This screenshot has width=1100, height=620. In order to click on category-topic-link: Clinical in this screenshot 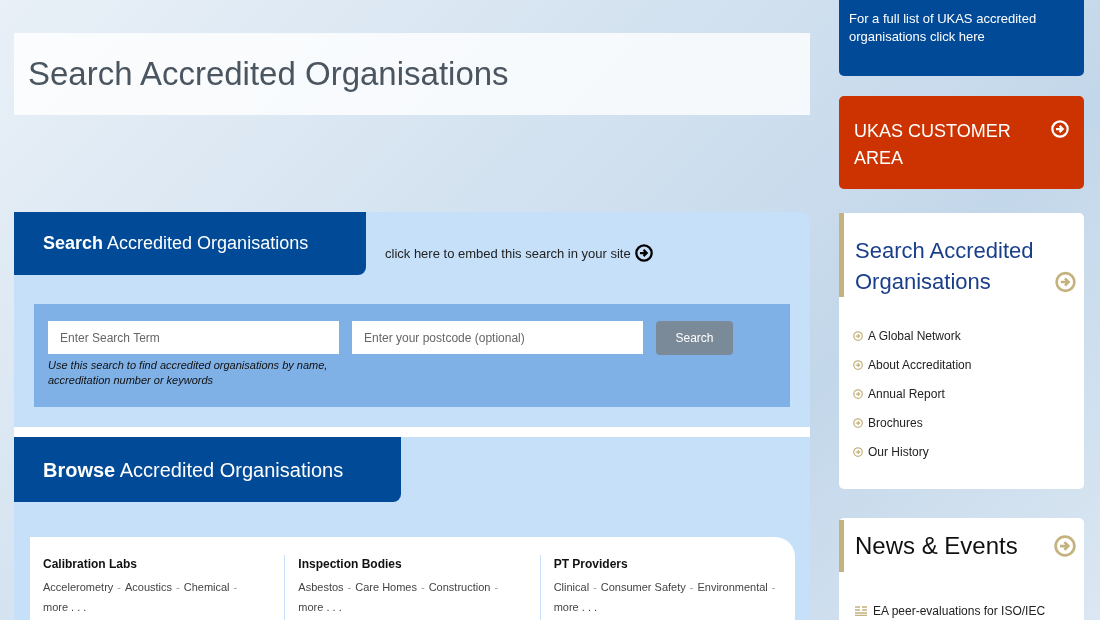, I will do `click(571, 587)`.